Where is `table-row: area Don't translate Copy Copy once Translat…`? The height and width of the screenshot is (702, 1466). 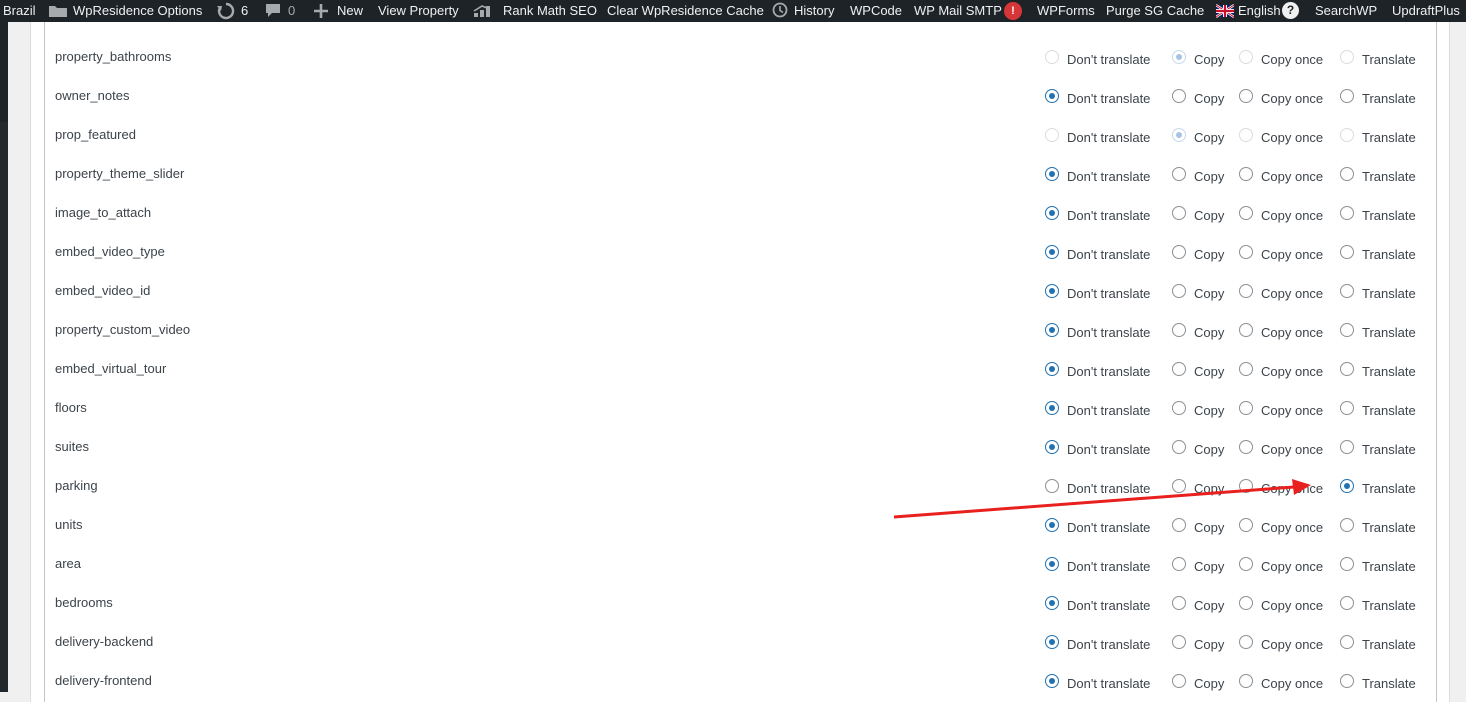 table-row: area Don't translate Copy Copy once Translat… is located at coordinates (740, 556).